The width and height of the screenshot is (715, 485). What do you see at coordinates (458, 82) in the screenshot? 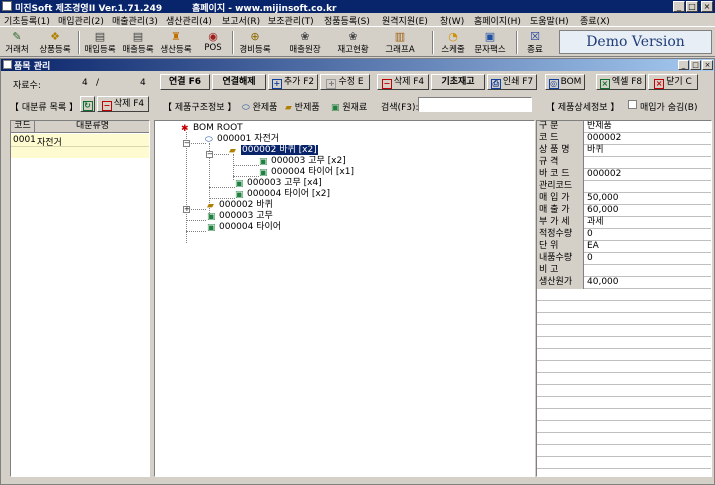
I see `base-stock-button: 기초재고` at bounding box center [458, 82].